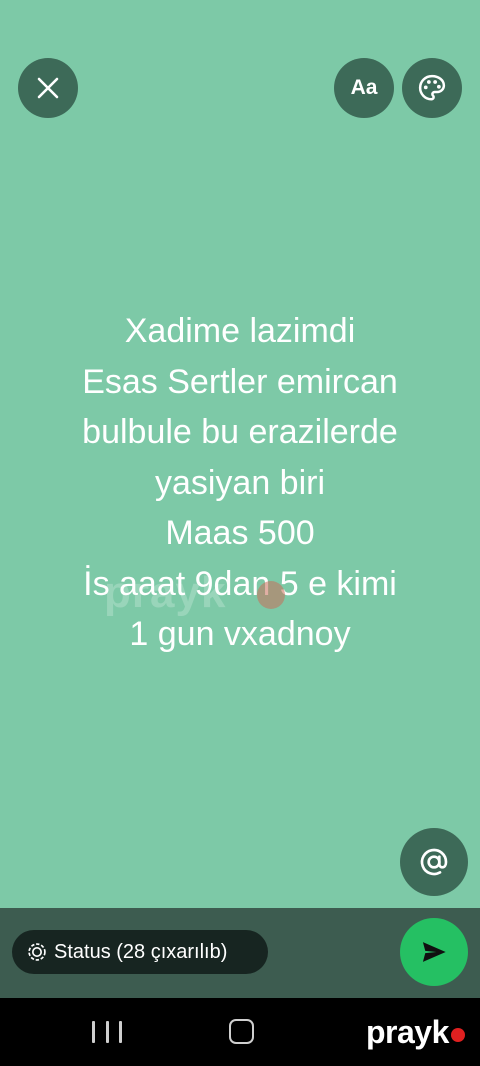 The image size is (480, 1066). I want to click on status-line-1: Xadime lazimdi, so click(240, 331).